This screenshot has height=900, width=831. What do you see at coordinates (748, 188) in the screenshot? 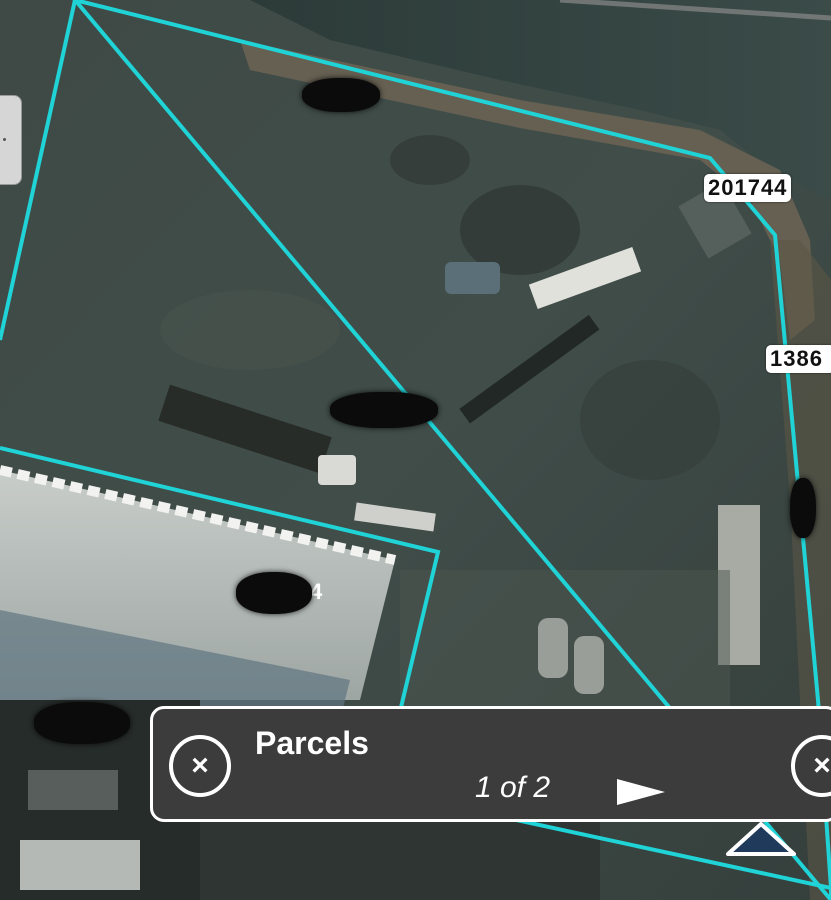
I see `parcel-label: 201744` at bounding box center [748, 188].